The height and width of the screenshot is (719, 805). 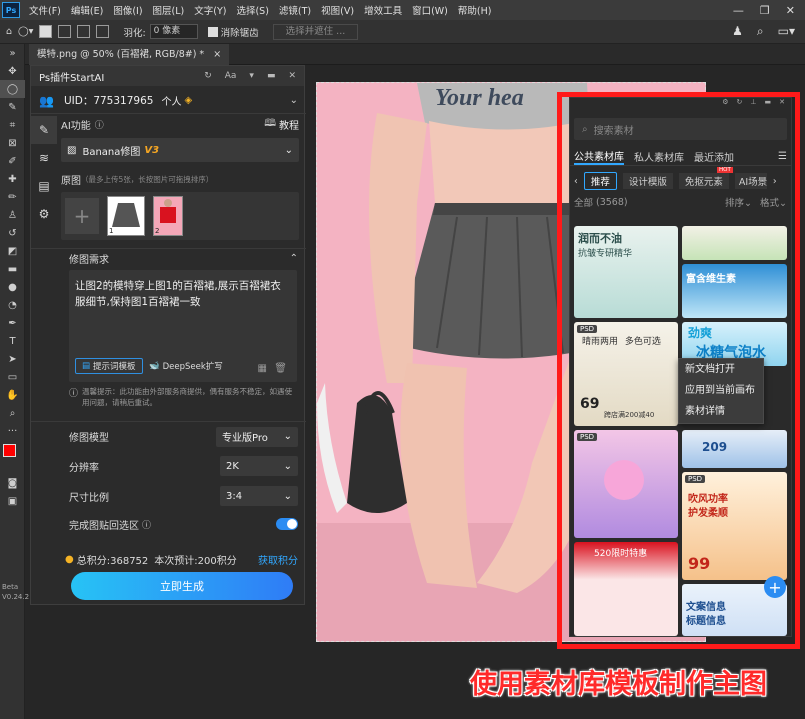 What do you see at coordinates (25, 31) in the screenshot?
I see `lasso-tool-icon: ◯▾` at bounding box center [25, 31].